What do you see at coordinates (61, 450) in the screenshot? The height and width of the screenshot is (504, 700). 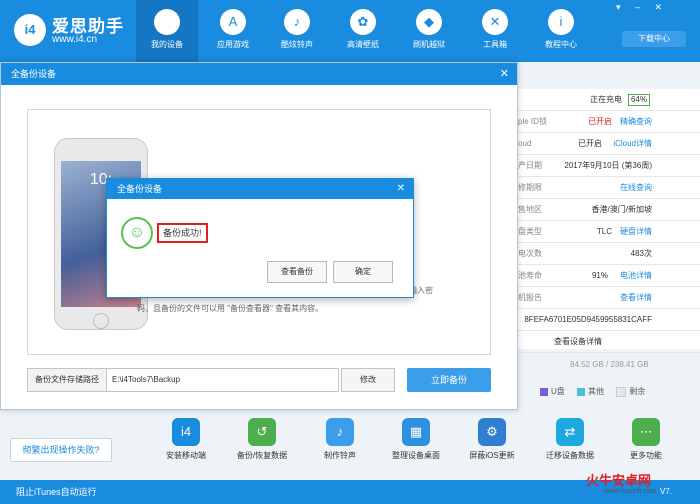 I see `frequent-failure-link: 频繁出现操作失败?` at bounding box center [61, 450].